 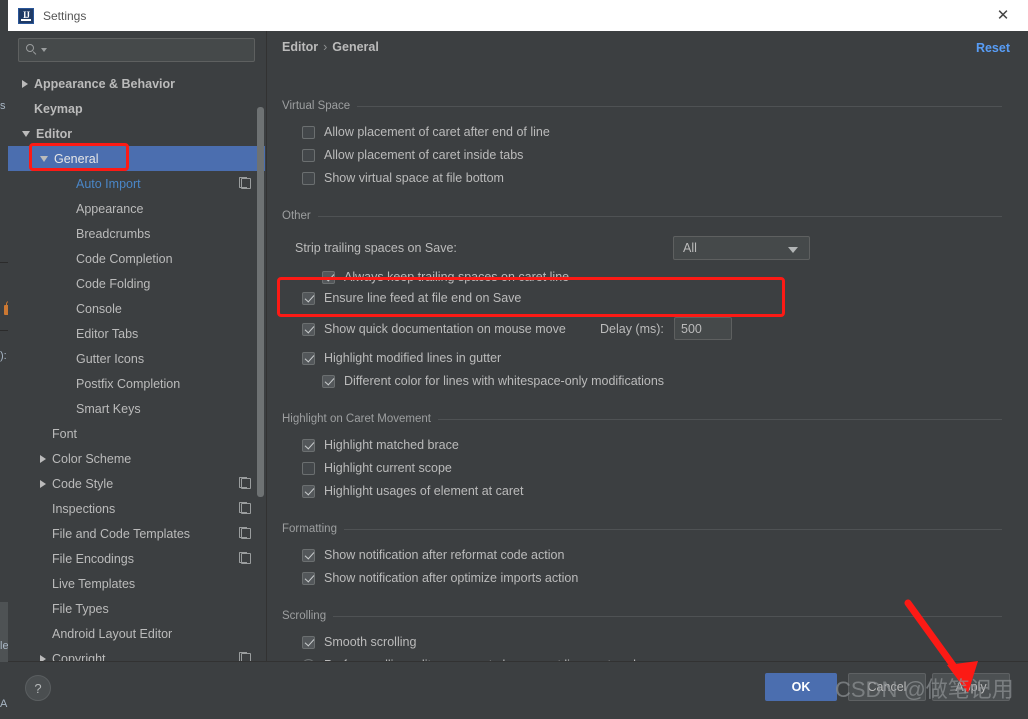 I want to click on sidebar-item-code-folding: Code Folding, so click(x=136, y=283).